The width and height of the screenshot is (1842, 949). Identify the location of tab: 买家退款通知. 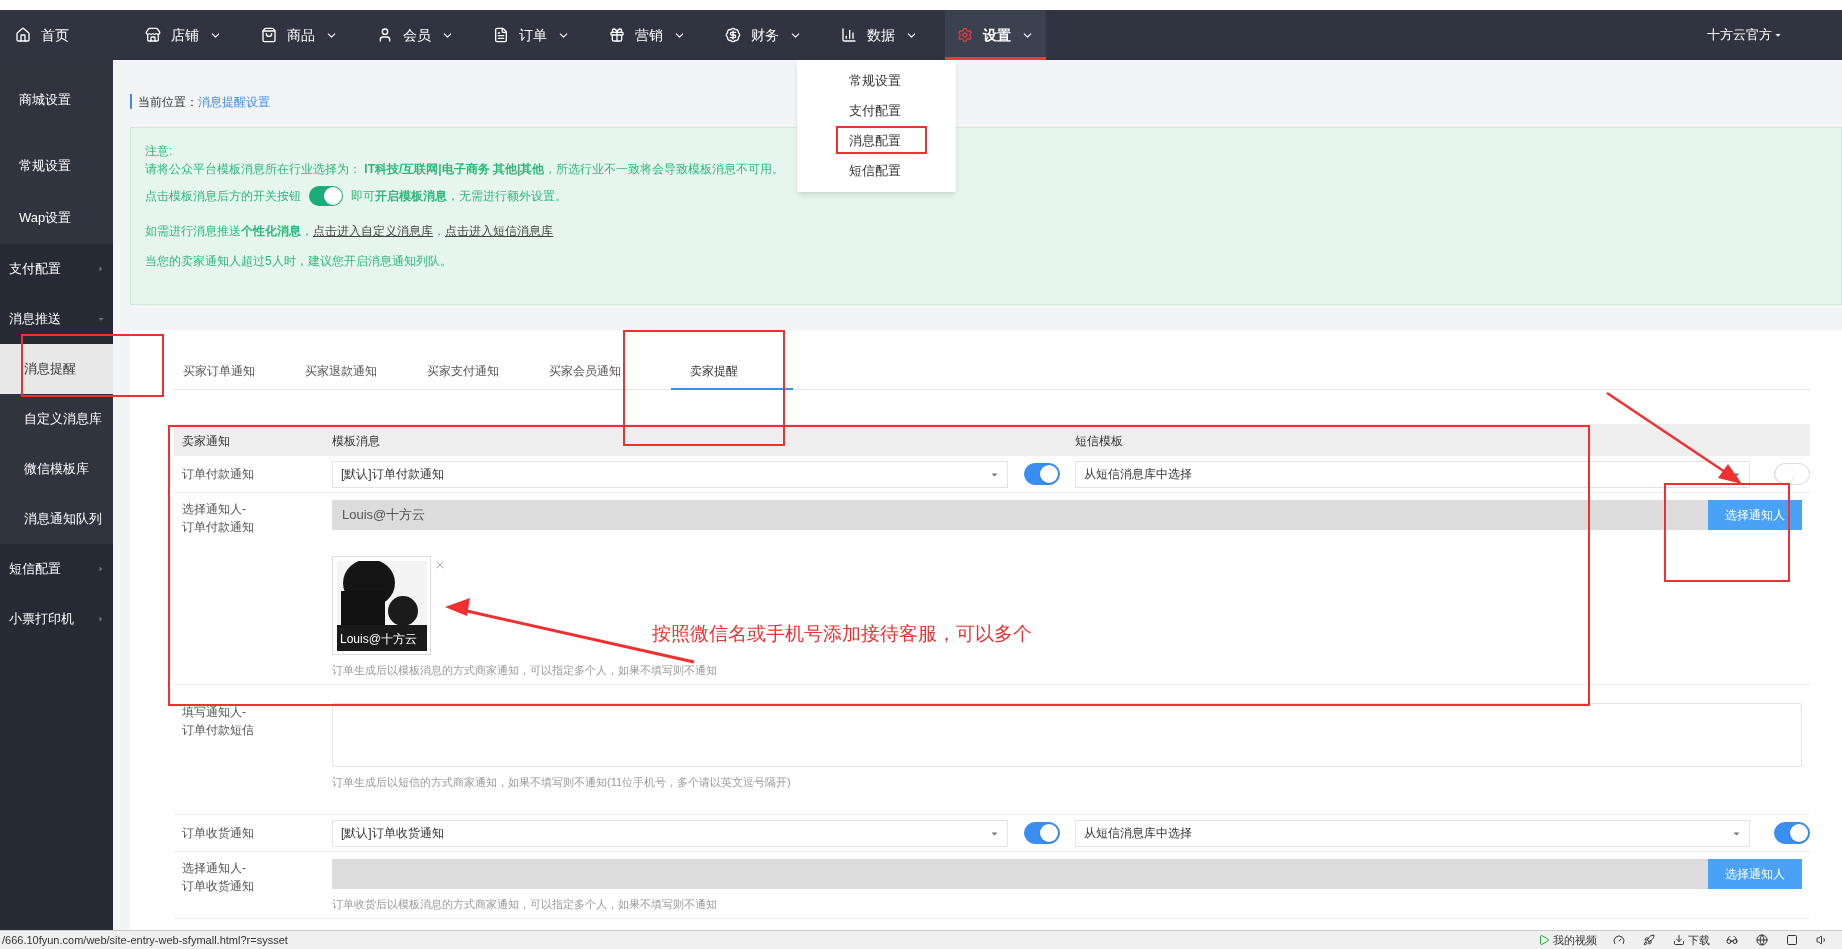
(366, 372).